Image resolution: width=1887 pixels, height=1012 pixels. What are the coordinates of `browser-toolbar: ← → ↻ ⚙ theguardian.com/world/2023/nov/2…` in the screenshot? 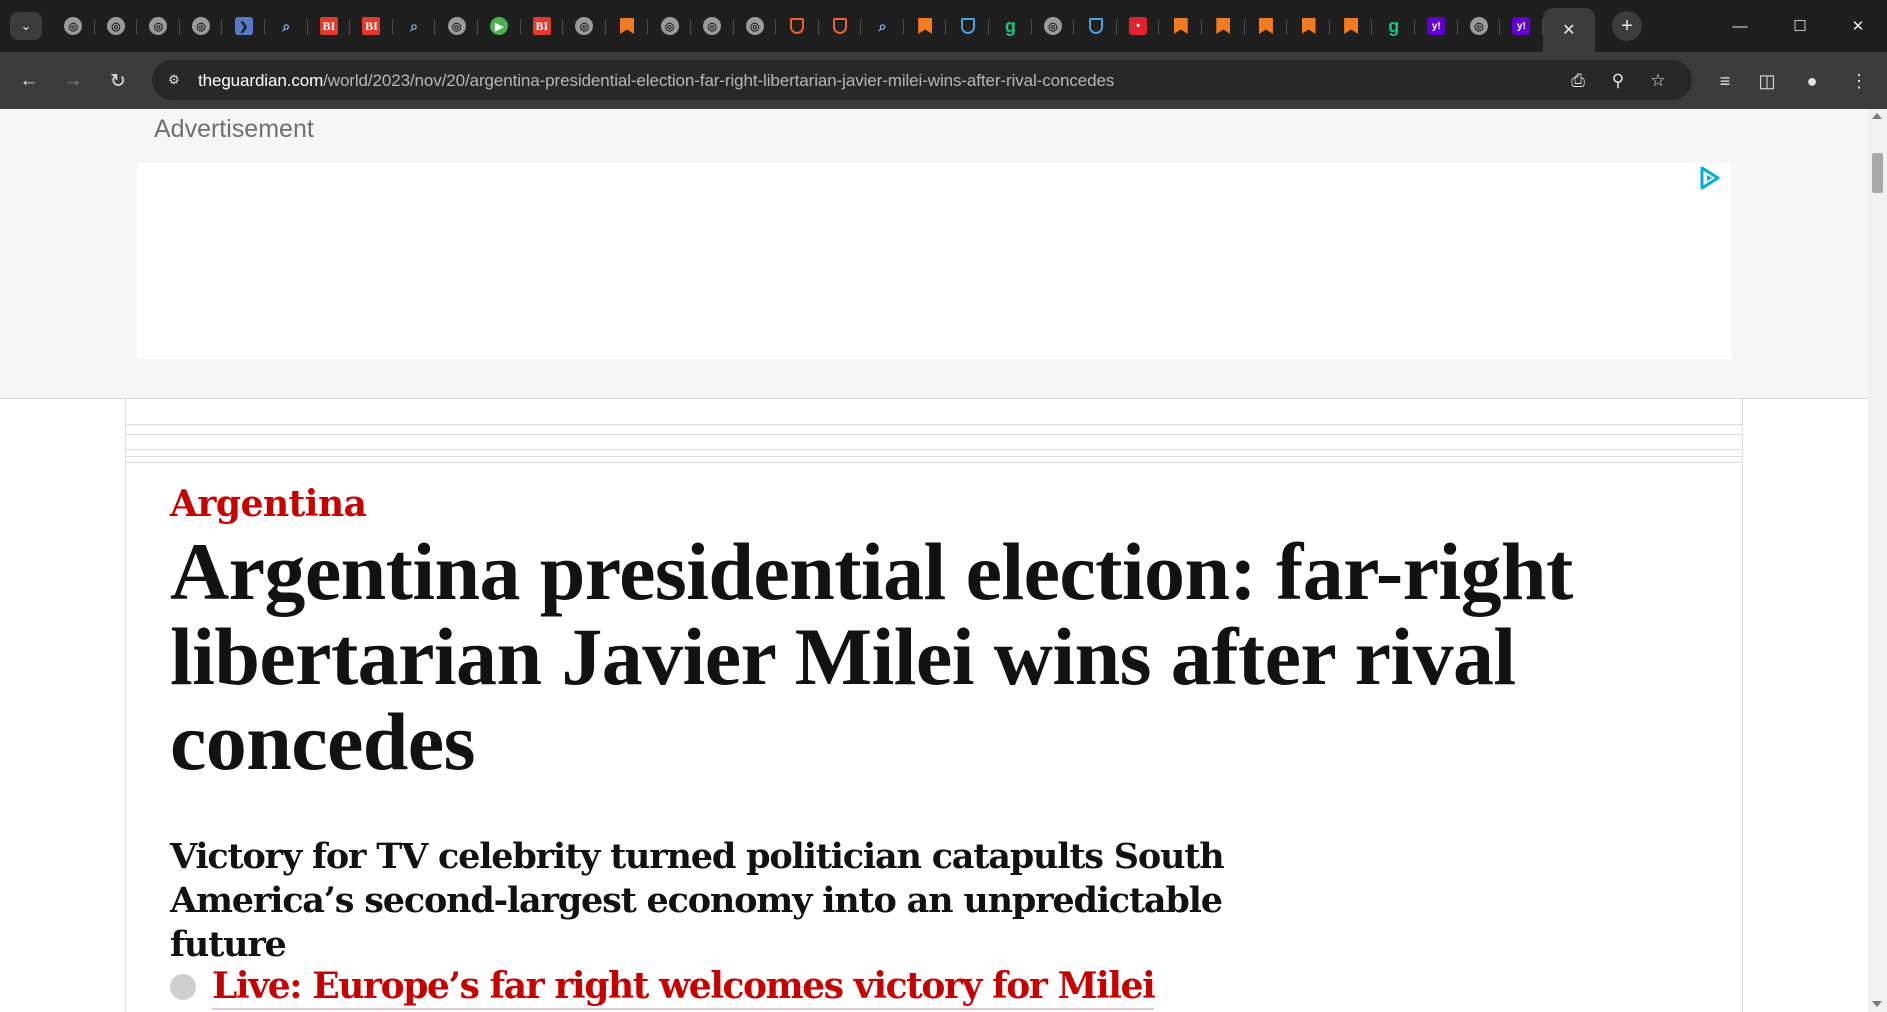 It's located at (943, 80).